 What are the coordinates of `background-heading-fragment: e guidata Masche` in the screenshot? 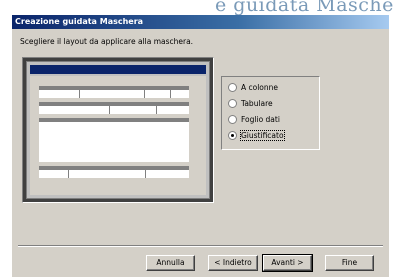 It's located at (304, 8).